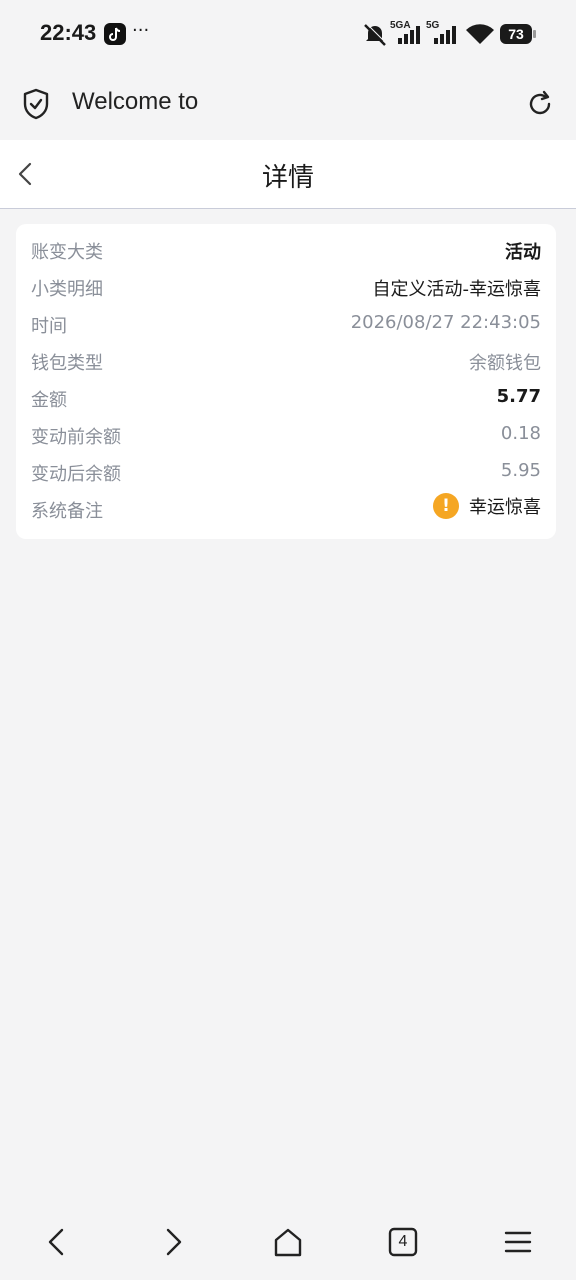 This screenshot has height=1280, width=576. I want to click on tiktok-icon, so click(115, 34).